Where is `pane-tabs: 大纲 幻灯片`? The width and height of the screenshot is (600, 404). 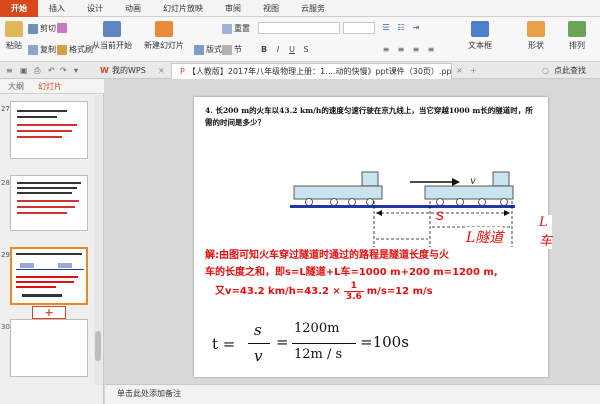 pane-tabs: 大纲 幻灯片 is located at coordinates (52, 86).